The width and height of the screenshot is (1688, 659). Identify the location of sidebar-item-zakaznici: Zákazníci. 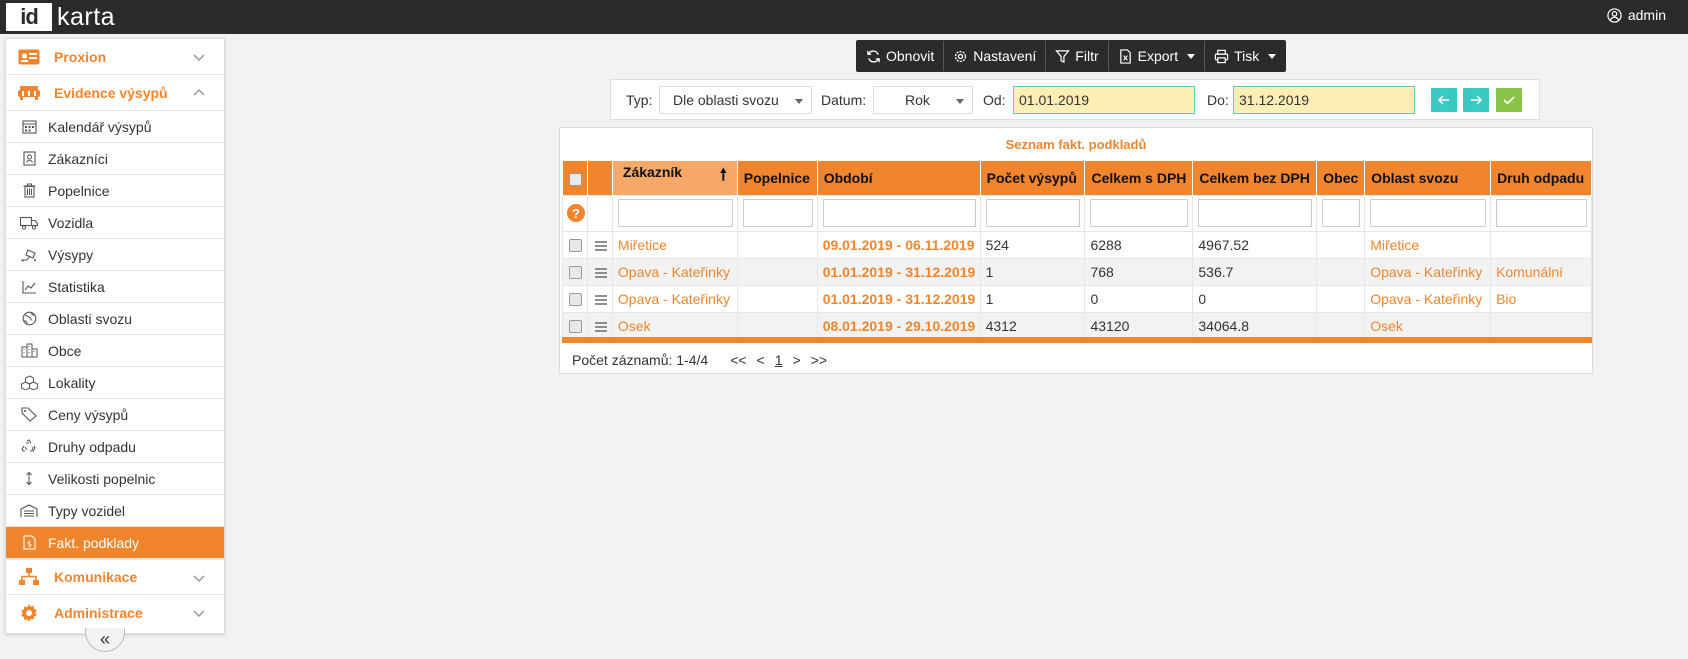
(115, 159).